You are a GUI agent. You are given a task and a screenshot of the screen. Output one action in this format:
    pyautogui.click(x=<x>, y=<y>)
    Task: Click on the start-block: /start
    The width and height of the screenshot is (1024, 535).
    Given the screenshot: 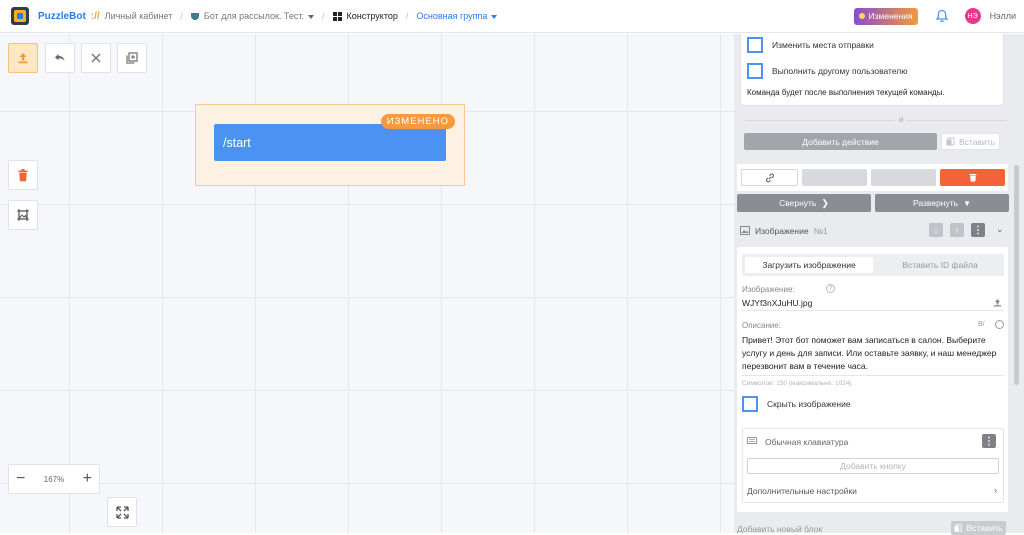 What is the action you would take?
    pyautogui.click(x=330, y=142)
    